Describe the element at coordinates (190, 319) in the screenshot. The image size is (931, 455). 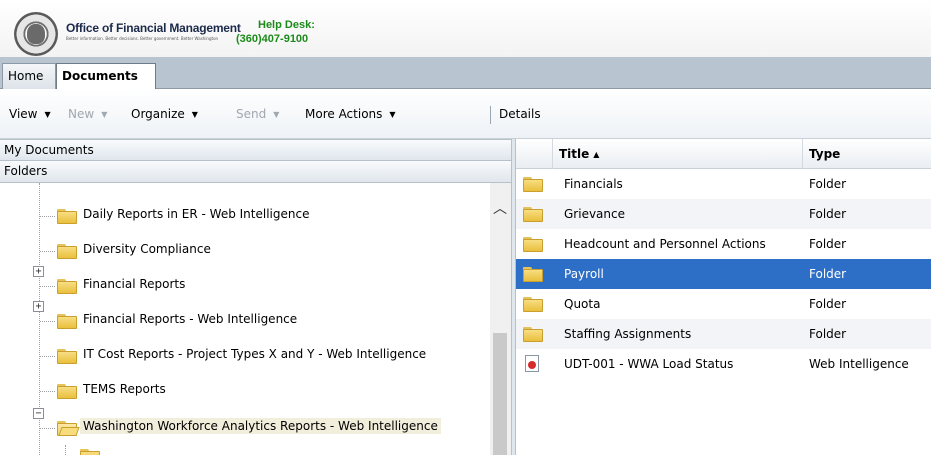
I see `tree-node-label: Financial Reports - Web Intelligence` at that location.